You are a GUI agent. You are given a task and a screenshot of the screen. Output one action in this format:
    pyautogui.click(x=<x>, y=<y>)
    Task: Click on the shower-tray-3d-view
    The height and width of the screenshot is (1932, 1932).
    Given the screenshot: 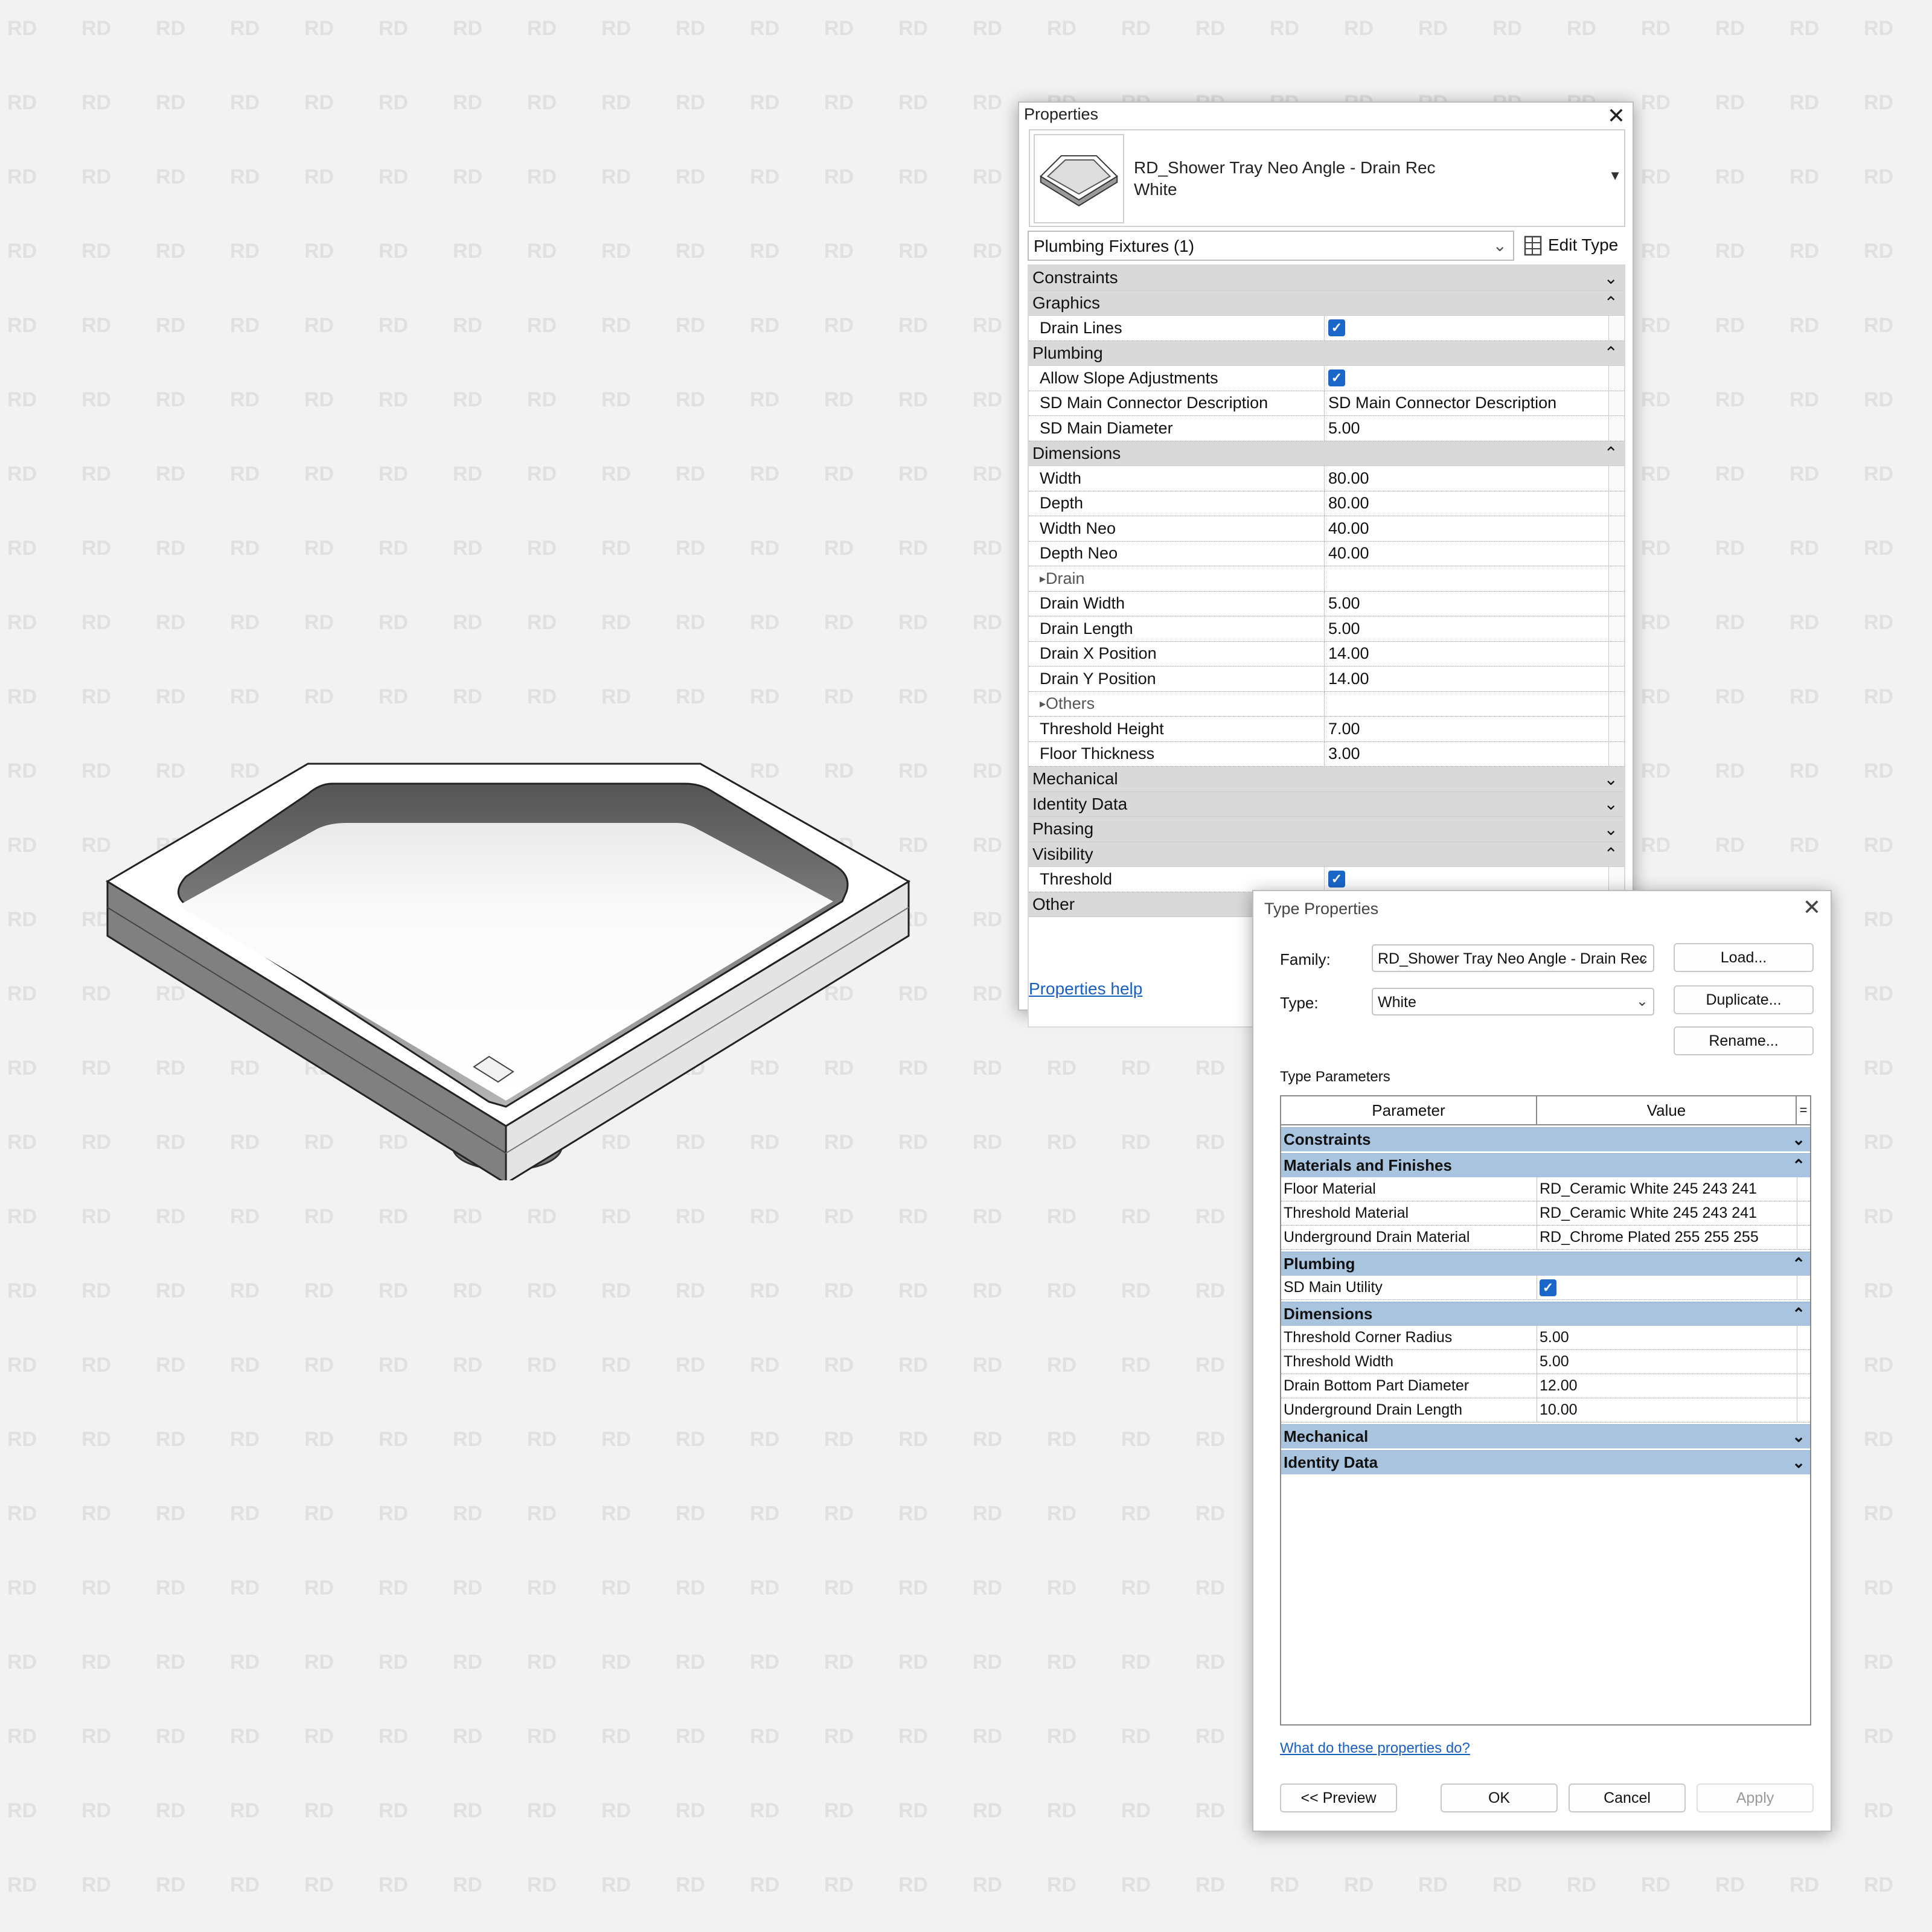 What is the action you would take?
    pyautogui.click(x=511, y=966)
    